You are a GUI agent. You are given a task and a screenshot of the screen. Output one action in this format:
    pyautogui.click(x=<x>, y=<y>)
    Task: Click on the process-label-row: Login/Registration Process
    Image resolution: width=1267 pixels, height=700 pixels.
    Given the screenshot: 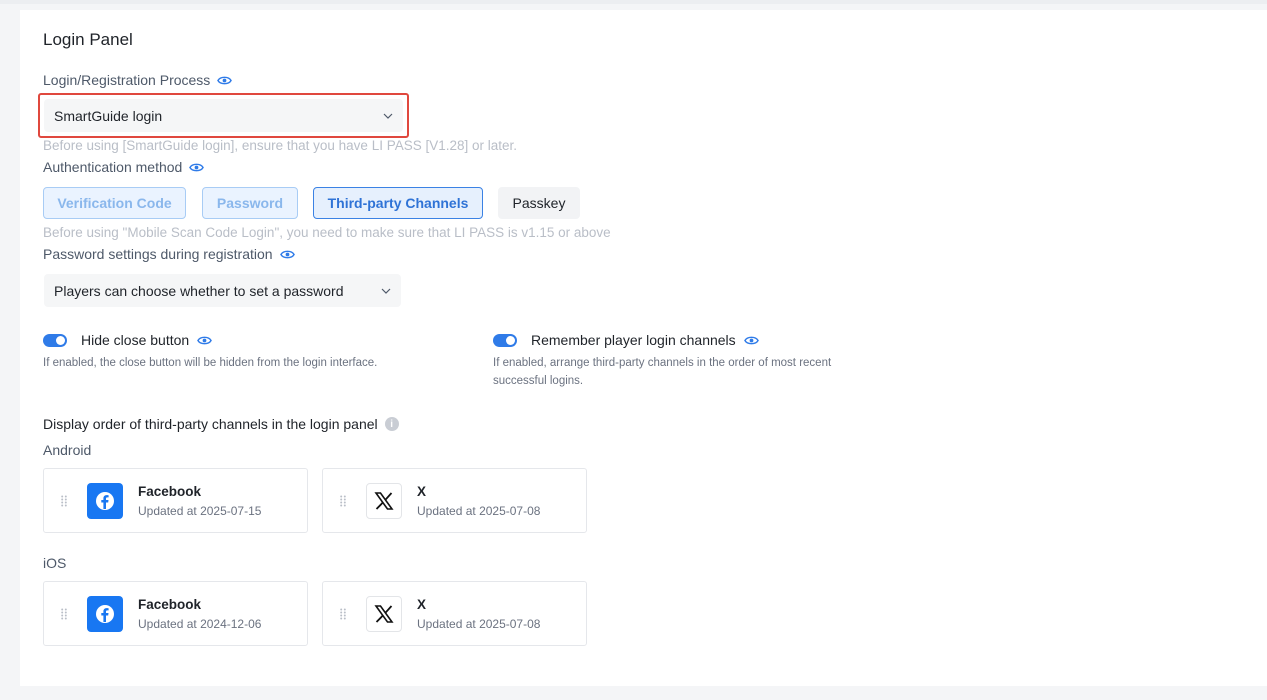 What is the action you would take?
    pyautogui.click(x=138, y=80)
    